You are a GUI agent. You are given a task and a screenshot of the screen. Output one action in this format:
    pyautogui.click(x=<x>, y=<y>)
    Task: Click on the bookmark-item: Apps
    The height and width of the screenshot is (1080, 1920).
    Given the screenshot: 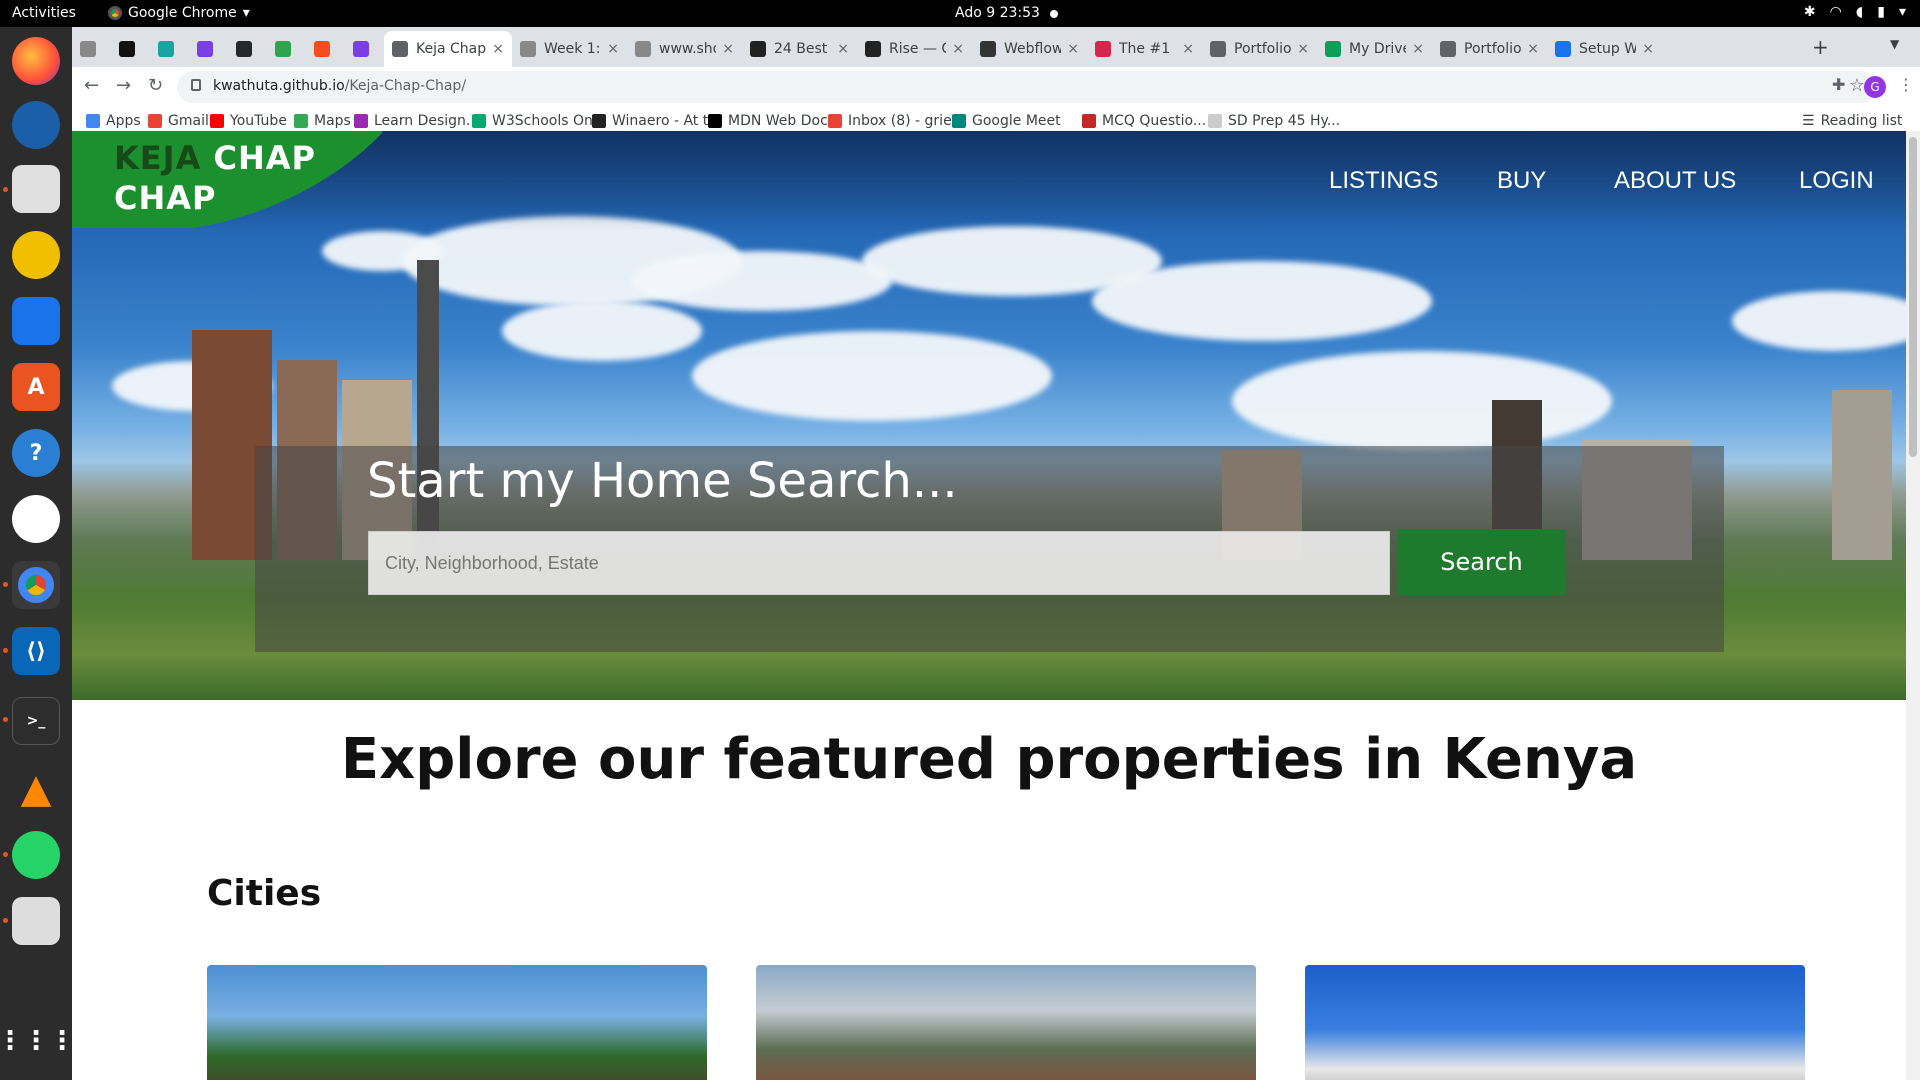 What is the action you would take?
    pyautogui.click(x=113, y=121)
    